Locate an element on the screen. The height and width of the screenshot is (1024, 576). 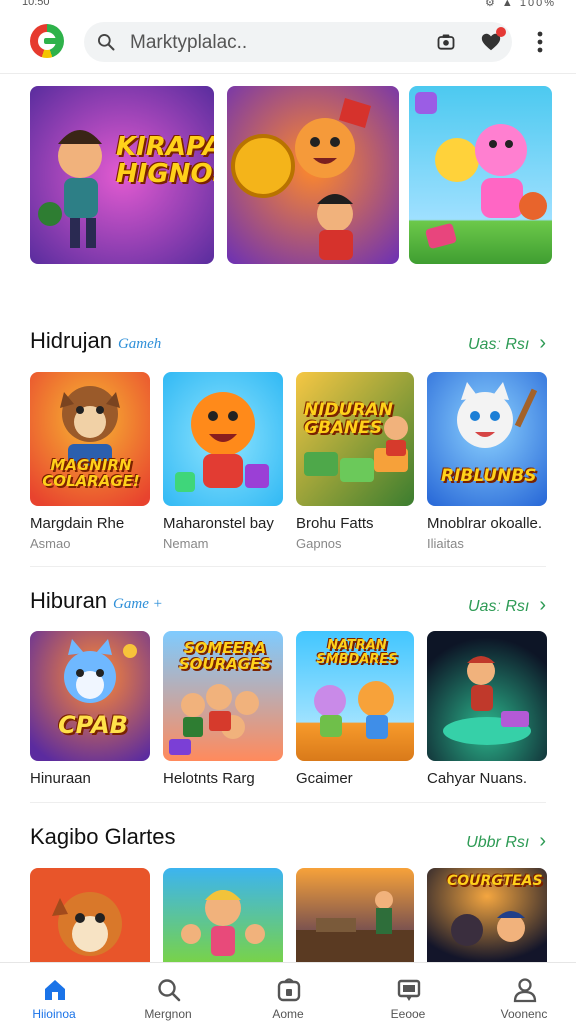
nav-search: Mergnon is located at coordinates (168, 993).